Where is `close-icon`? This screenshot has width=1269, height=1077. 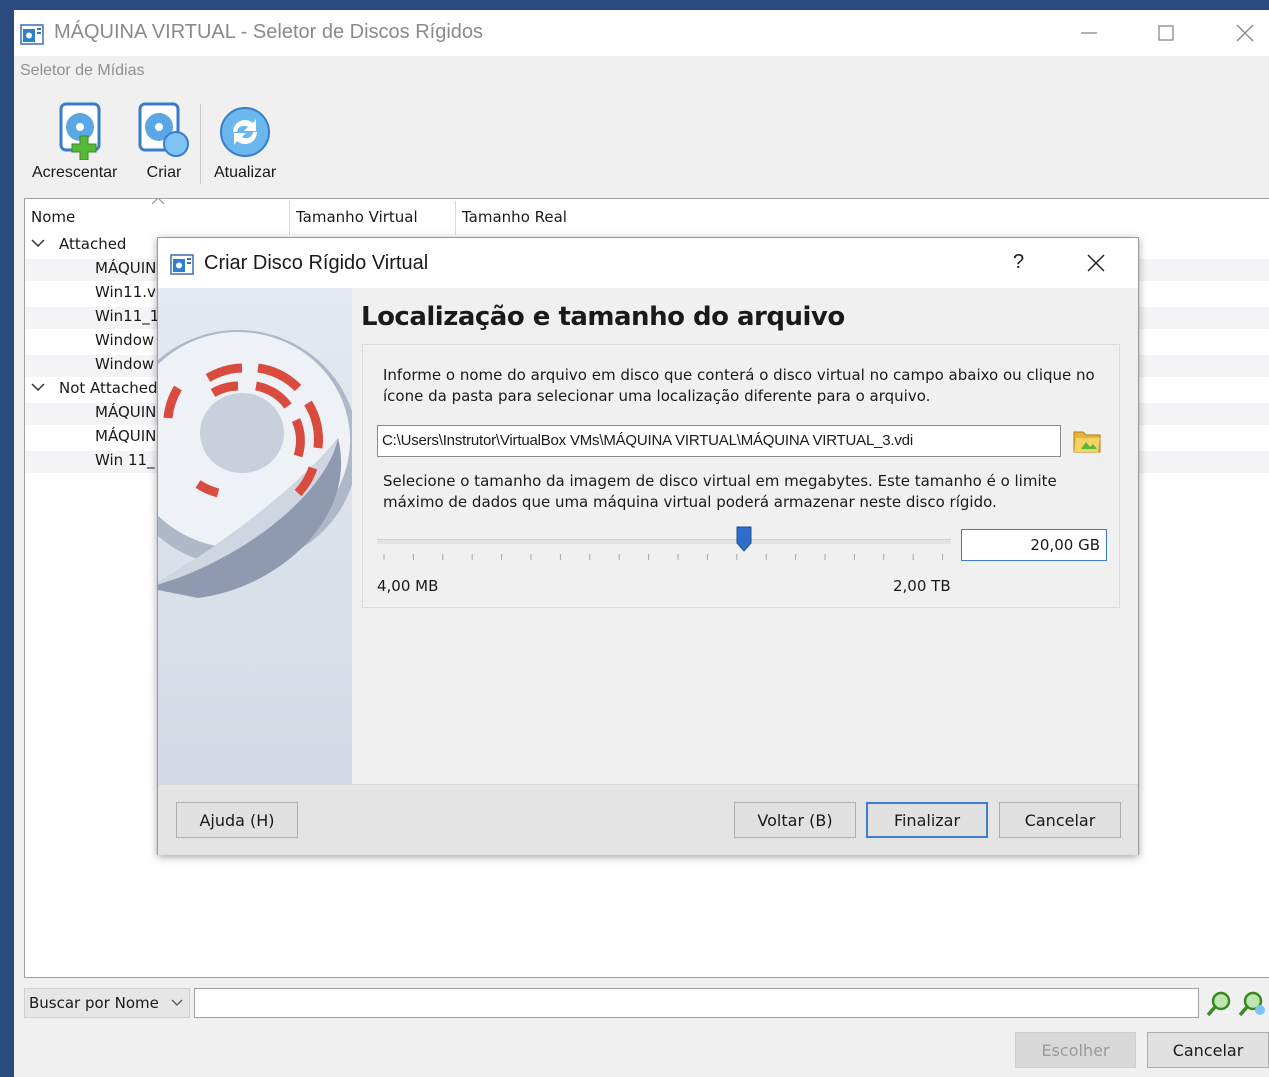
close-icon is located at coordinates (1245, 33).